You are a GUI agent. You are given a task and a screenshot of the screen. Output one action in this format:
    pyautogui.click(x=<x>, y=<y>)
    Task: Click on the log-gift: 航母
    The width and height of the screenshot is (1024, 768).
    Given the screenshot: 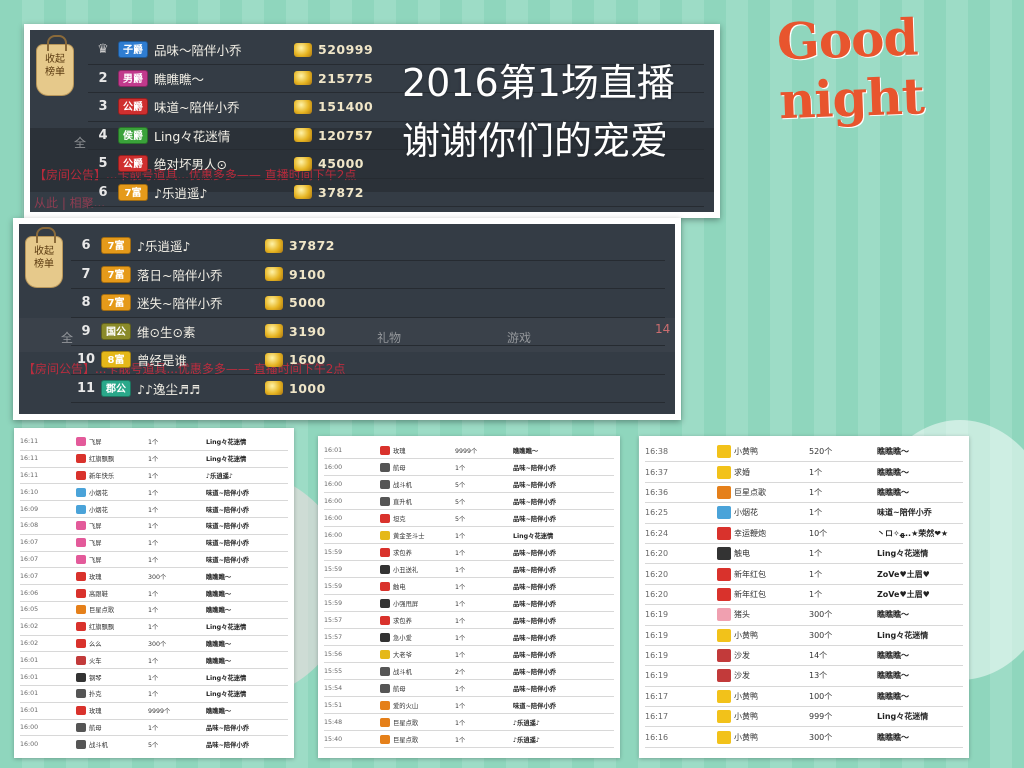 What is the action you would take?
    pyautogui.click(x=417, y=467)
    